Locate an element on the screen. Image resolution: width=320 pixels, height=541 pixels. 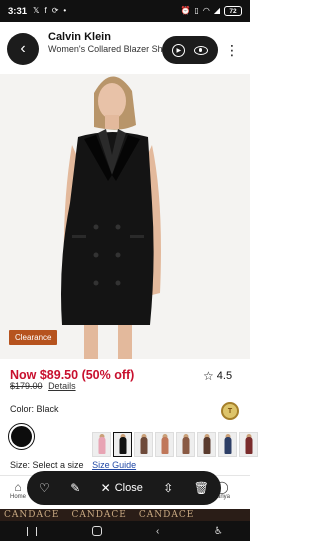
trash-icon: 🗑 is located at coordinates (201, 488).